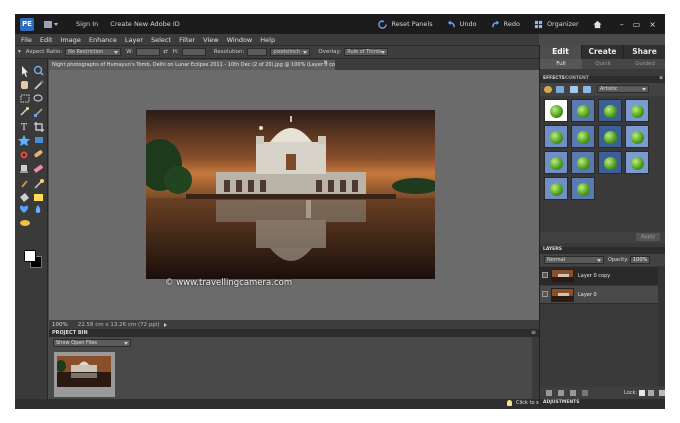  I want to click on menu-window: Window, so click(240, 40).